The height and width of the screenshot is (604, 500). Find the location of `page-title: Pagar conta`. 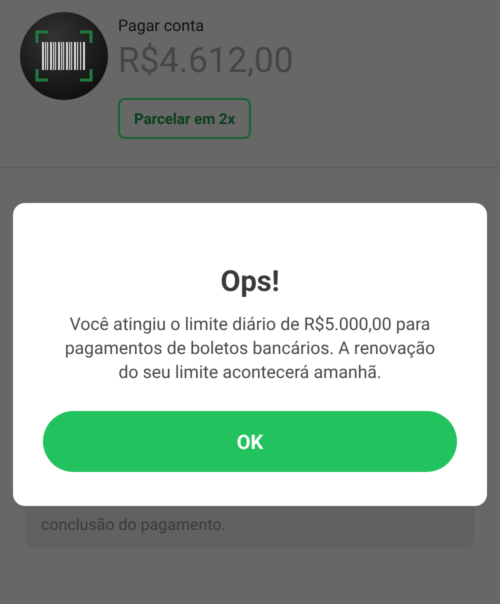

page-title: Pagar conta is located at coordinates (161, 26).